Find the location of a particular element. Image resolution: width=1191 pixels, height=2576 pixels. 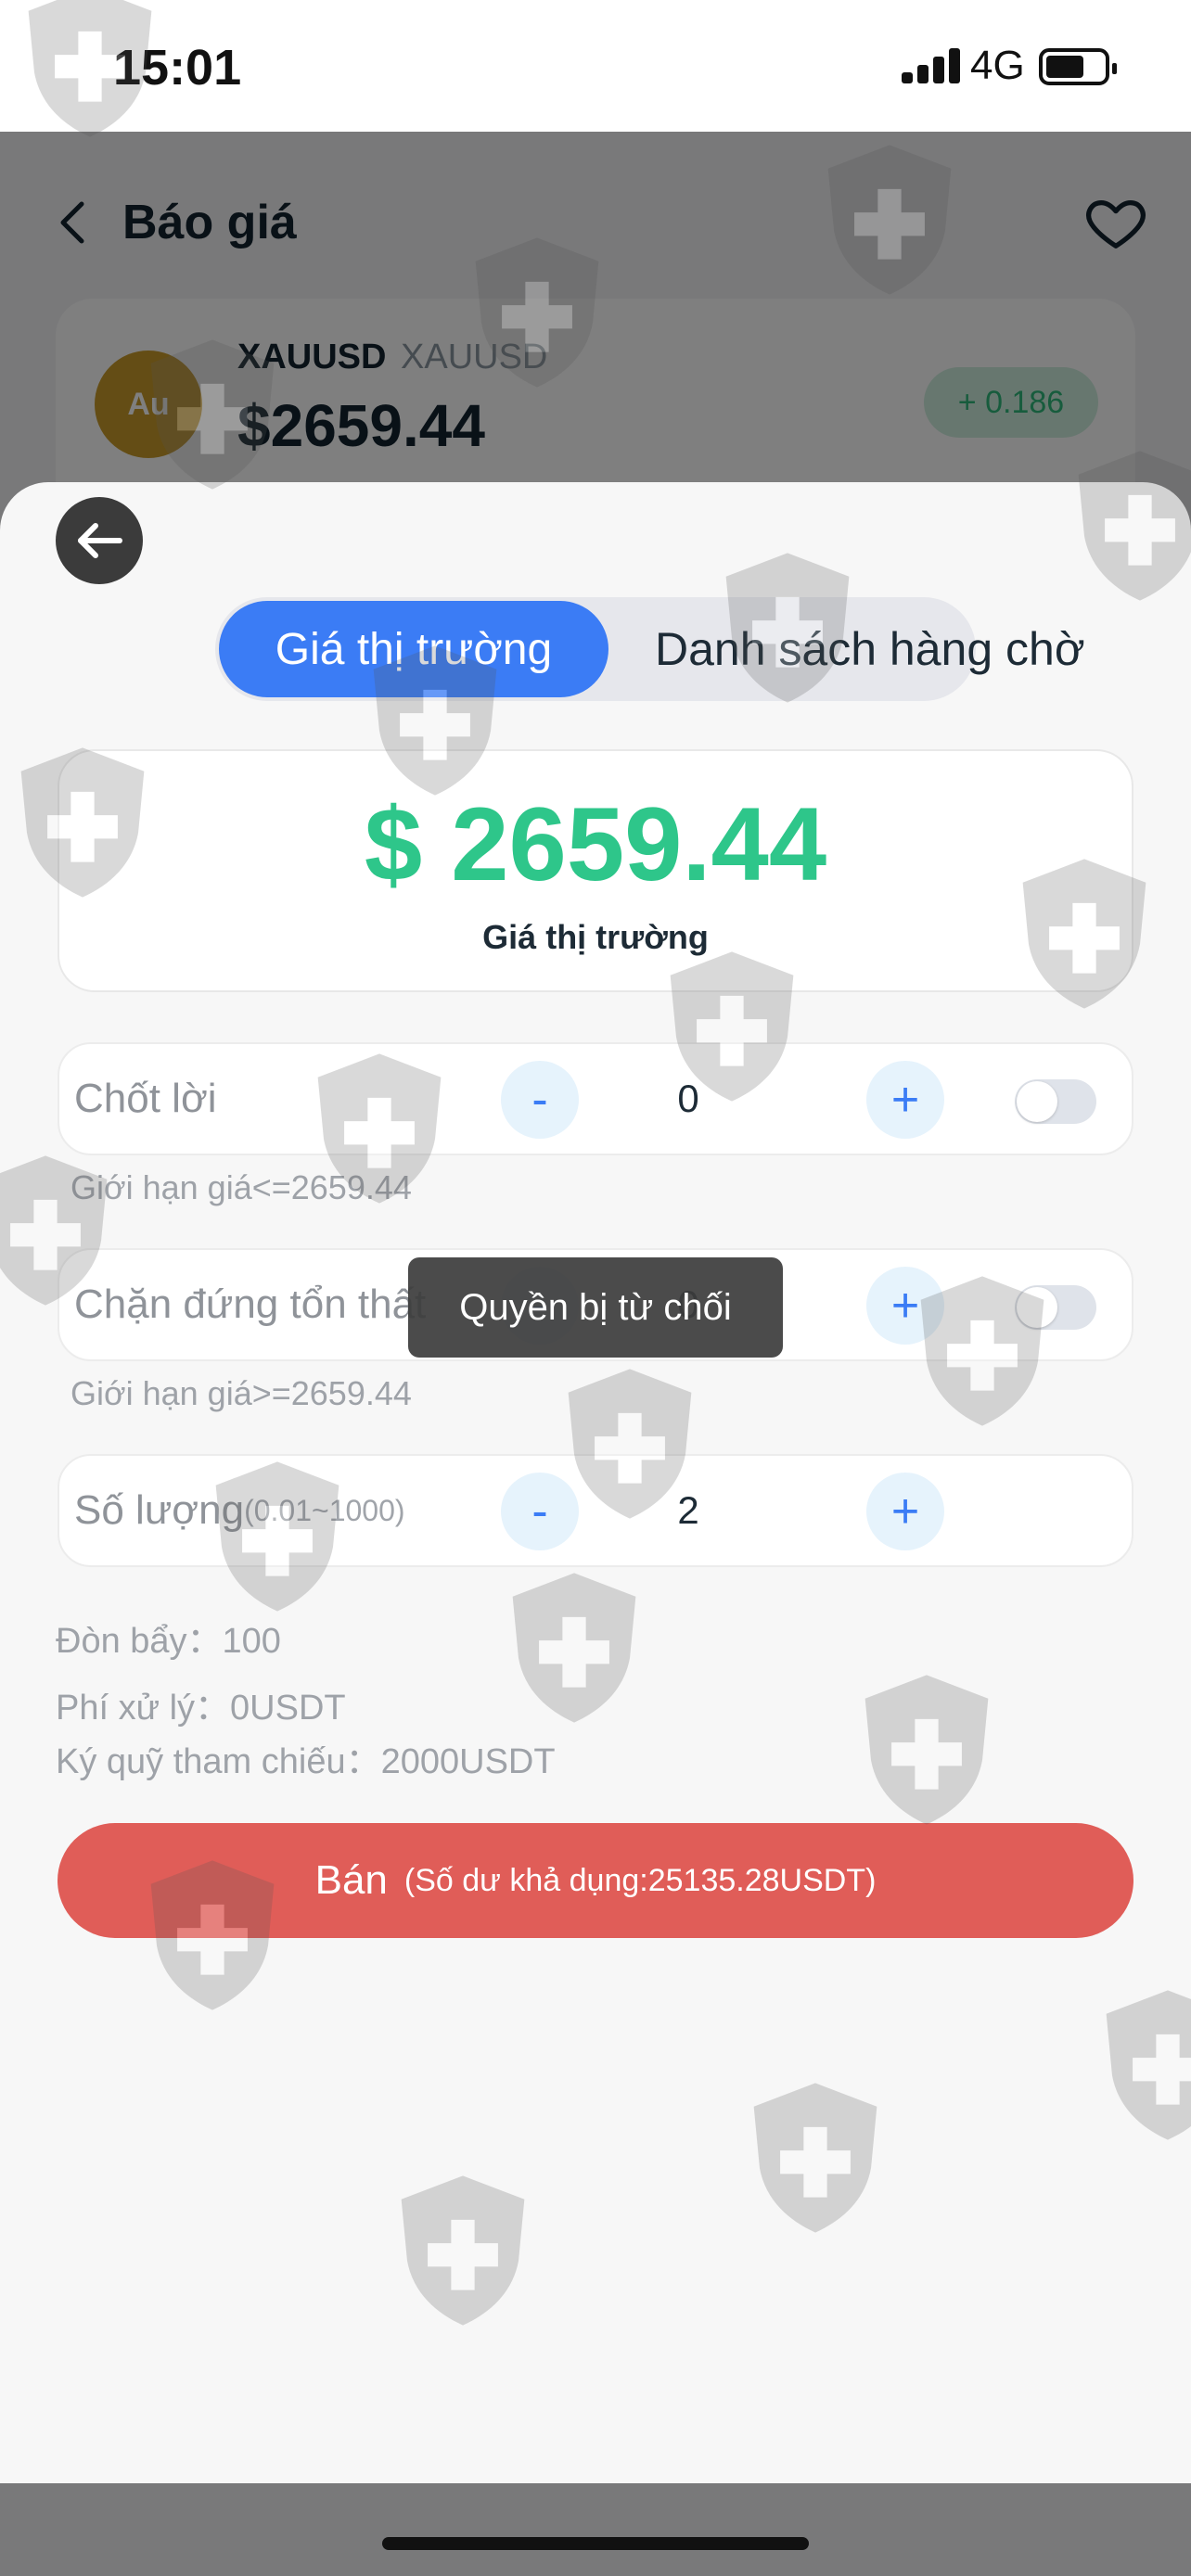

permission-denied-toast: Quyền bị từ chối is located at coordinates (595, 1307).